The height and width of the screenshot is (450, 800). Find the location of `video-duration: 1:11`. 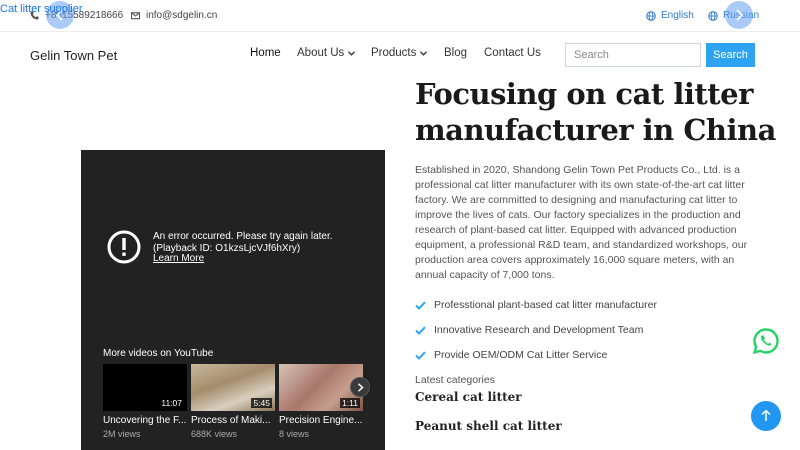

video-duration: 1:11 is located at coordinates (350, 403).